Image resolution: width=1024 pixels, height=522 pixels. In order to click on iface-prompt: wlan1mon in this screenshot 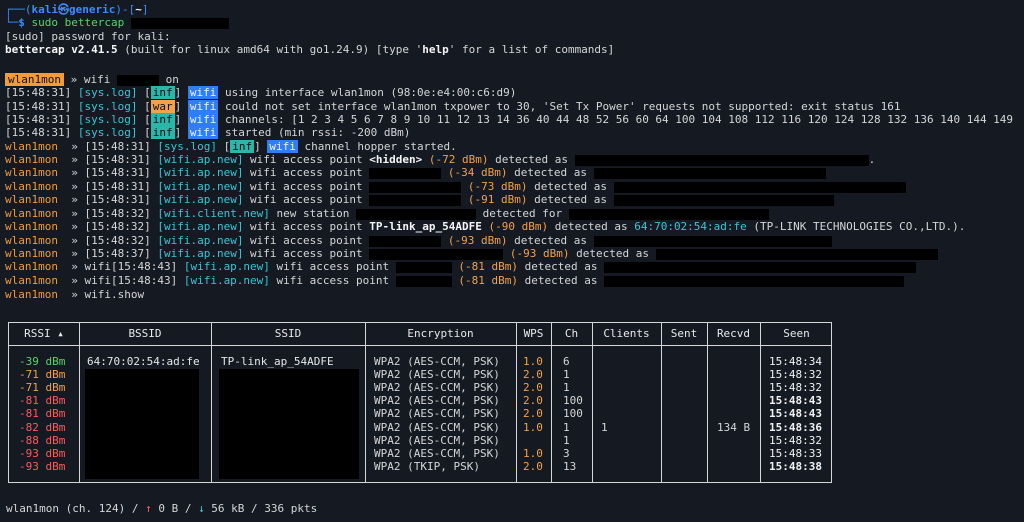, I will do `click(34, 79)`.